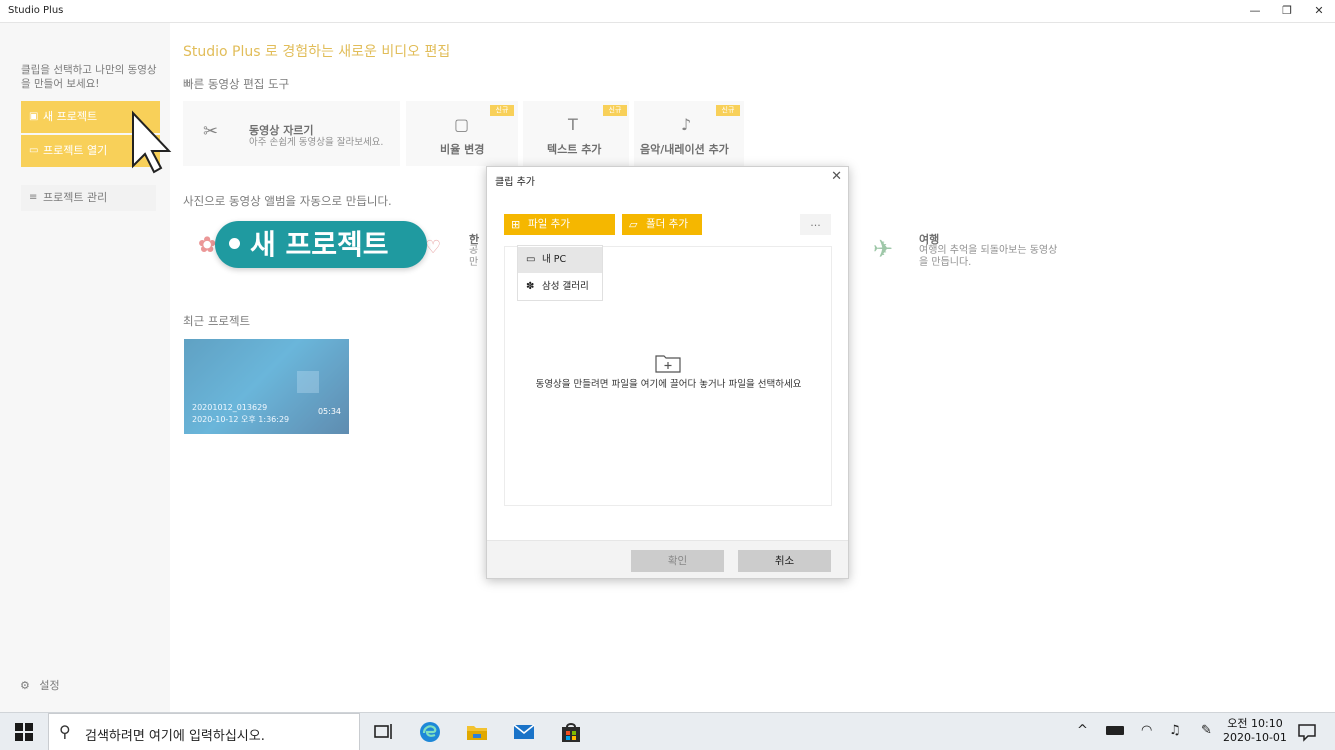 The height and width of the screenshot is (750, 1335). Describe the element at coordinates (234, 243) in the screenshot. I see `bullet-icon` at that location.